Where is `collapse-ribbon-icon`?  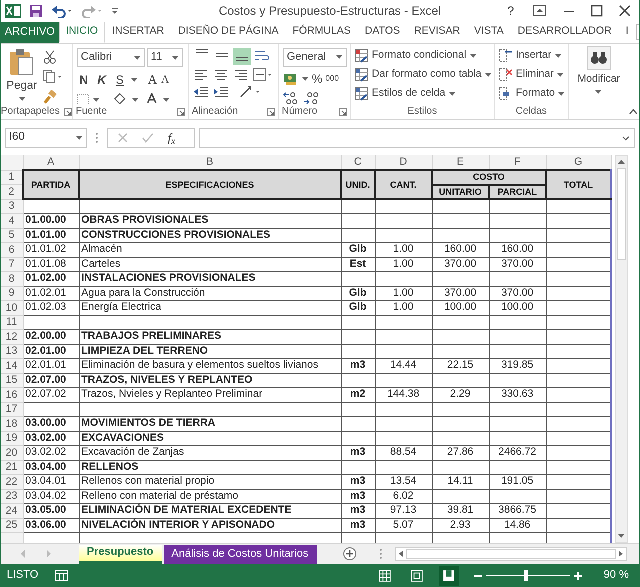
collapse-ribbon-icon is located at coordinates (633, 112).